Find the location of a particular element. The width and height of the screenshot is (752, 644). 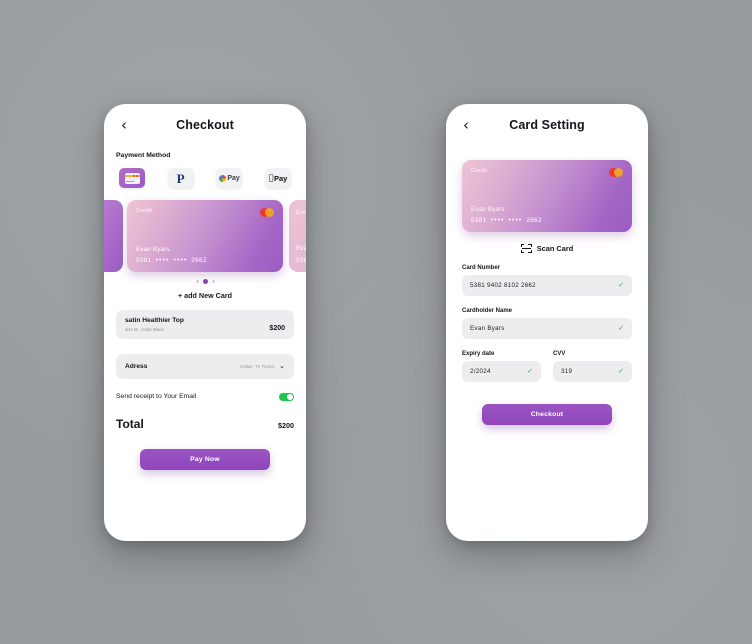

payment-method-label: Payment Method is located at coordinates (143, 155).